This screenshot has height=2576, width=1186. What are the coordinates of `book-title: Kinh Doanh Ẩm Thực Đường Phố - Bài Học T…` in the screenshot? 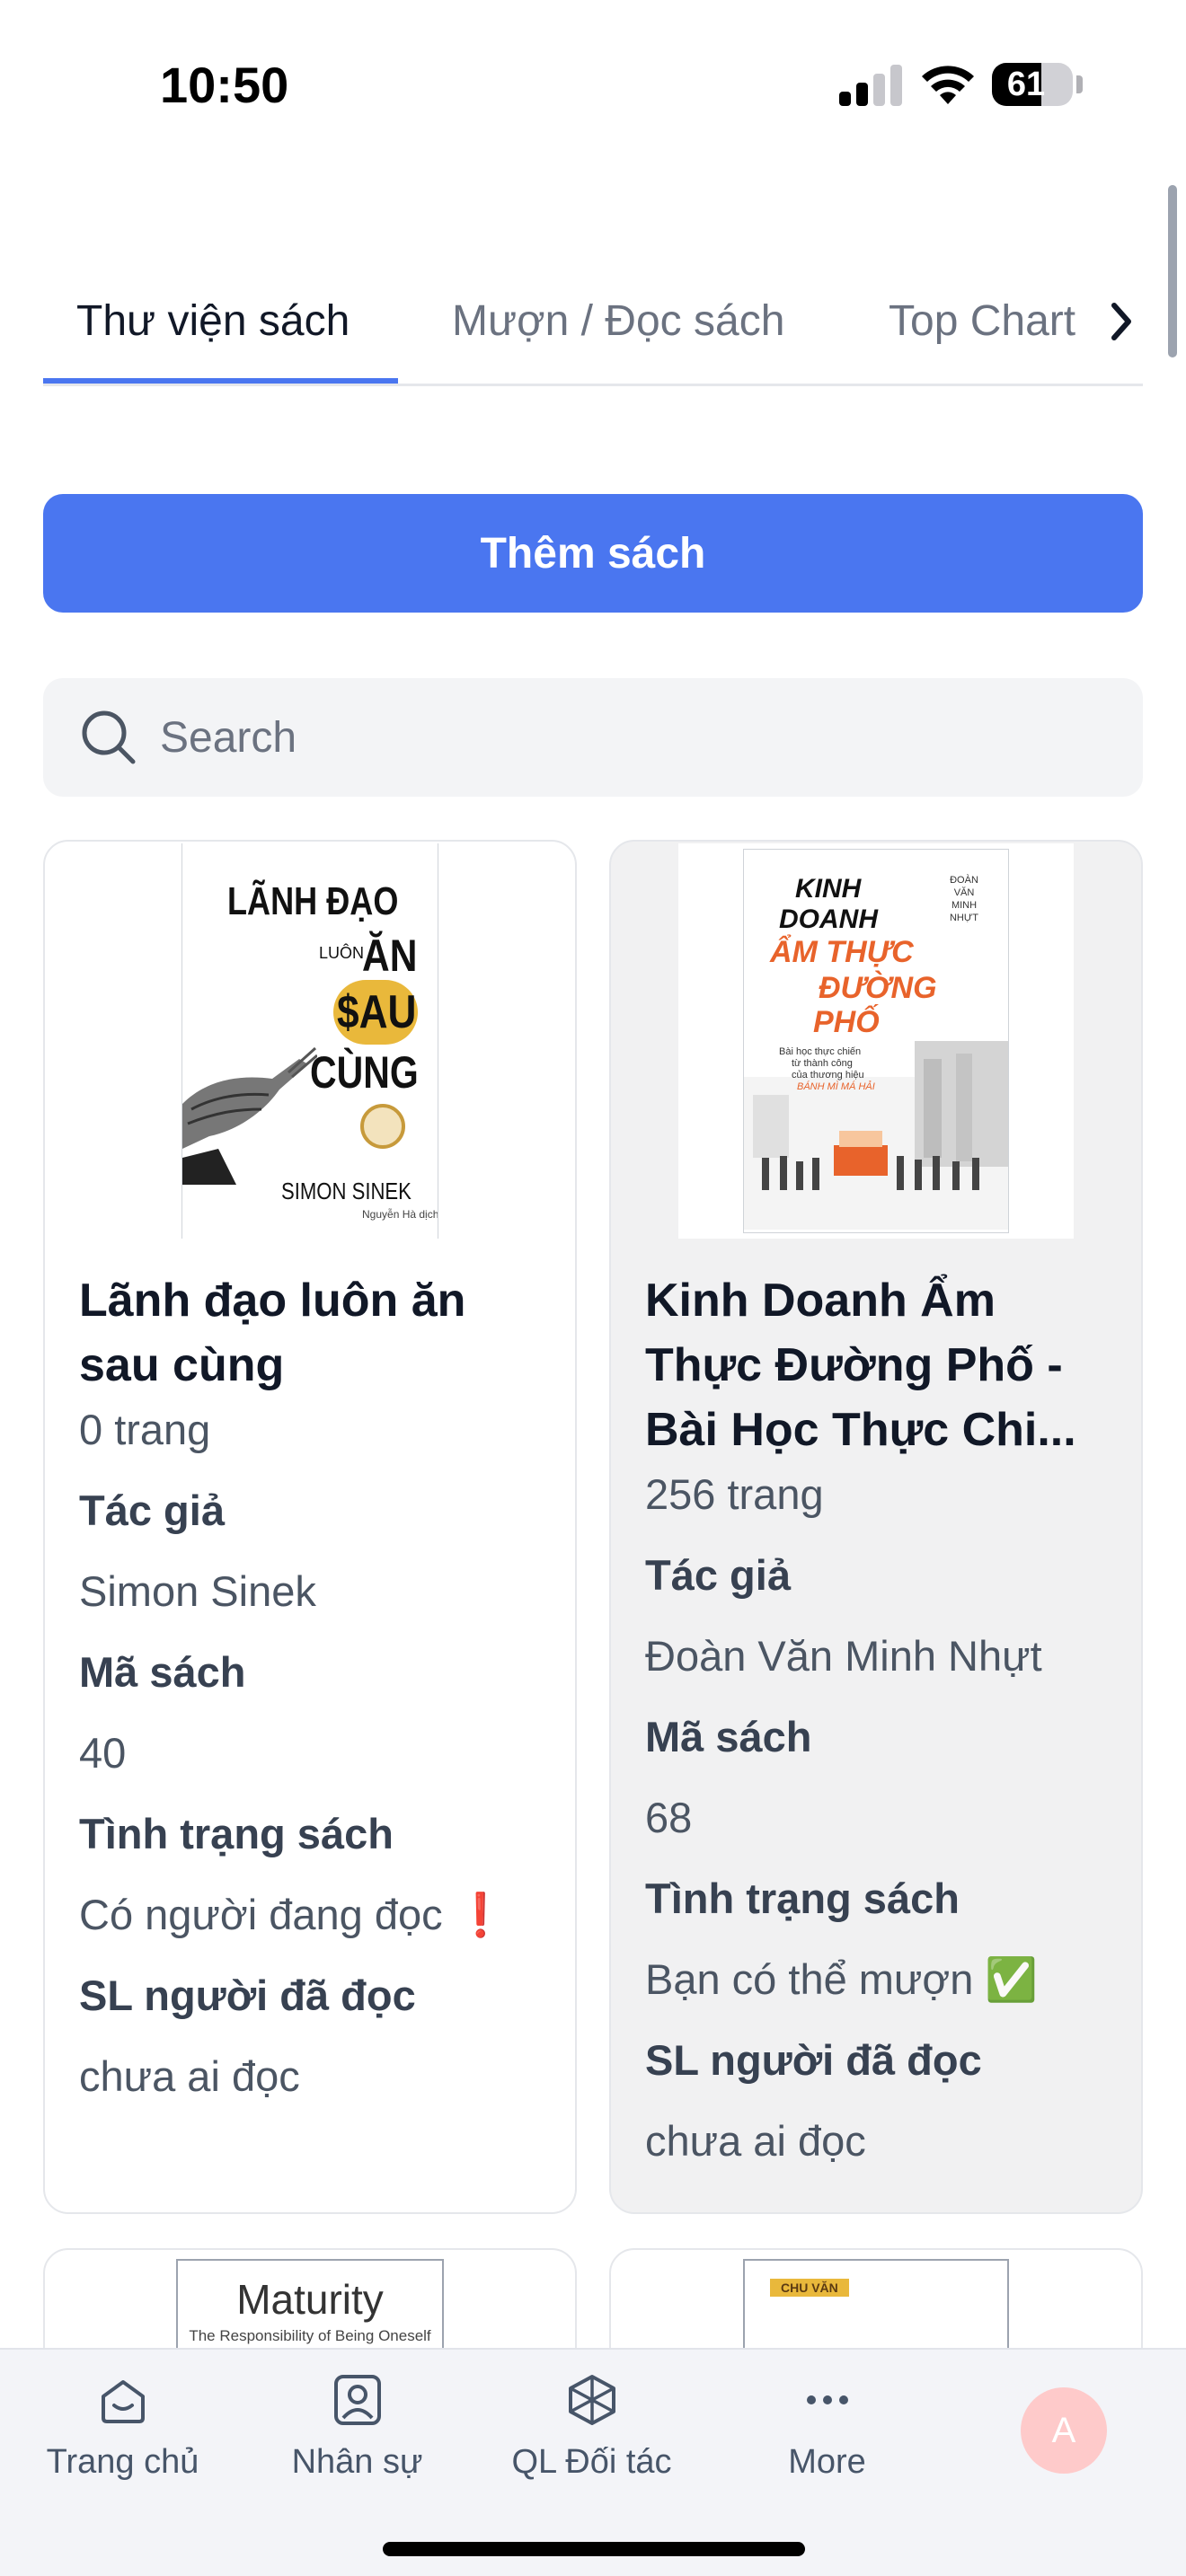 It's located at (860, 1365).